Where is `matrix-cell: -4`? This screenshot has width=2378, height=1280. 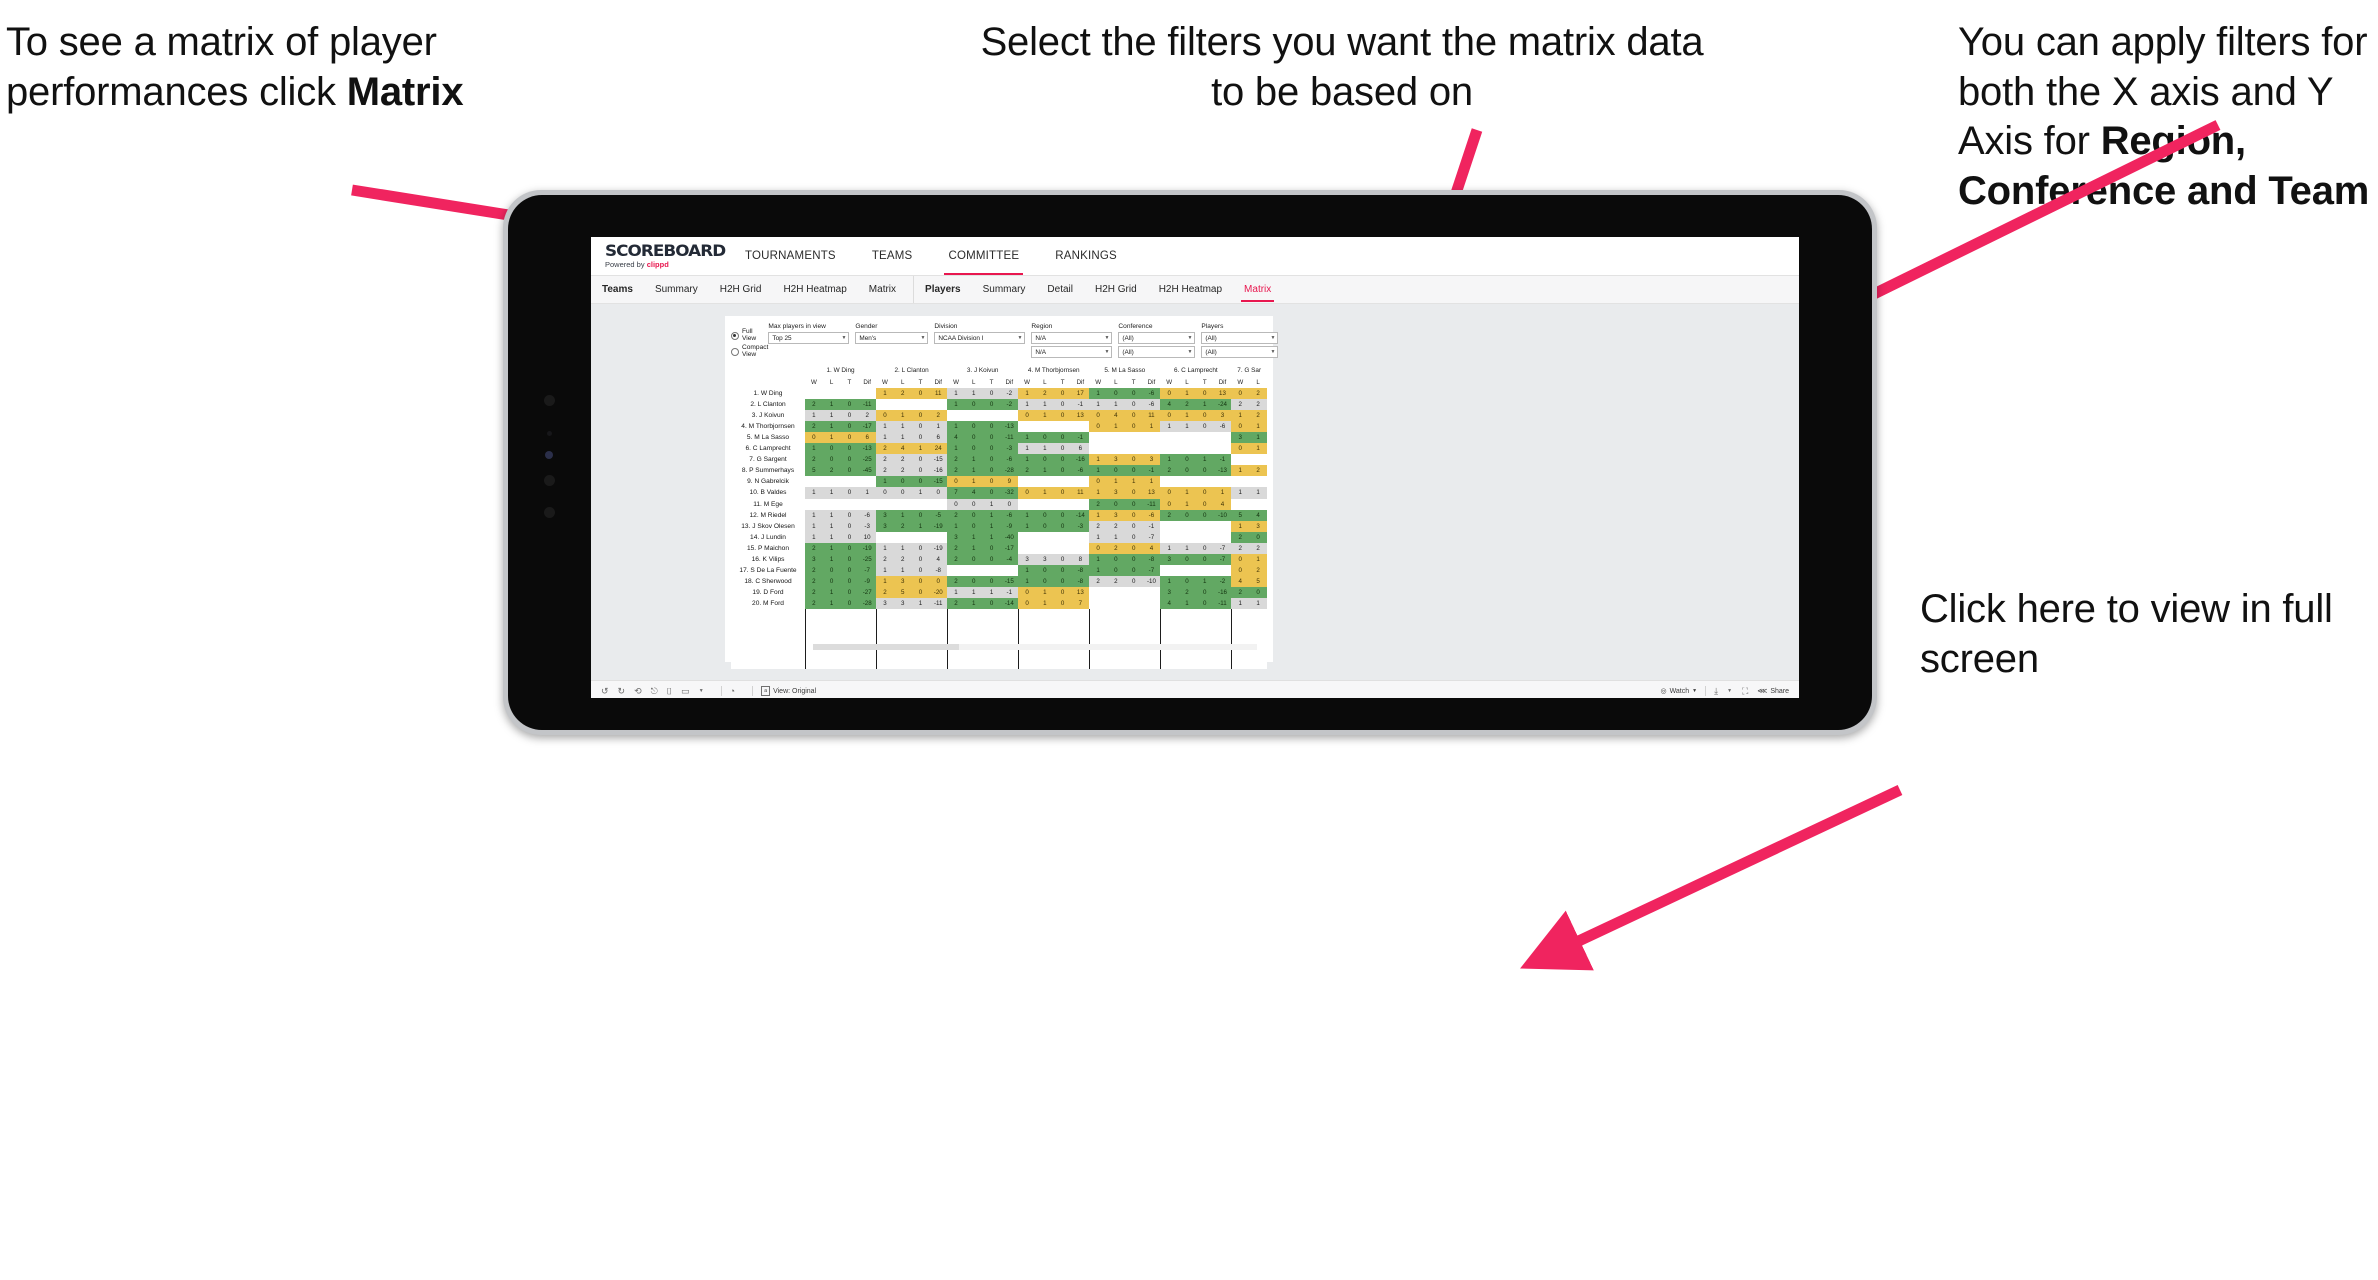
matrix-cell: -4 is located at coordinates (1009, 559).